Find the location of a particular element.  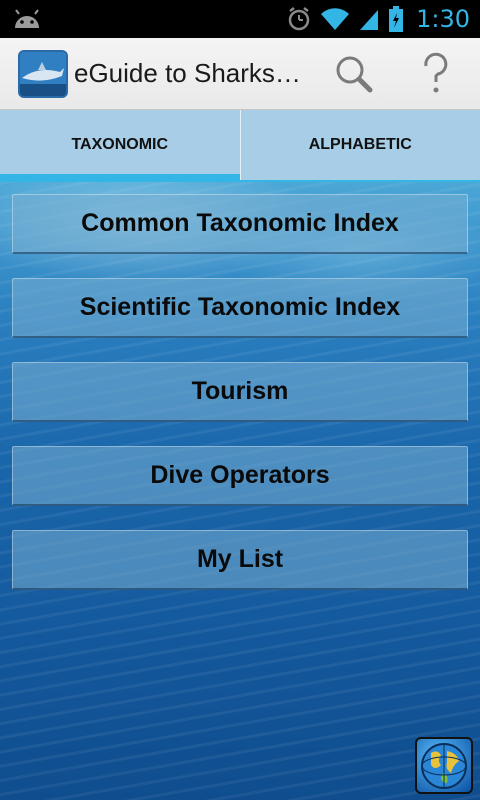

scientific-taxonomic-index-button: Scientific Taxonomic Index is located at coordinates (240, 308).